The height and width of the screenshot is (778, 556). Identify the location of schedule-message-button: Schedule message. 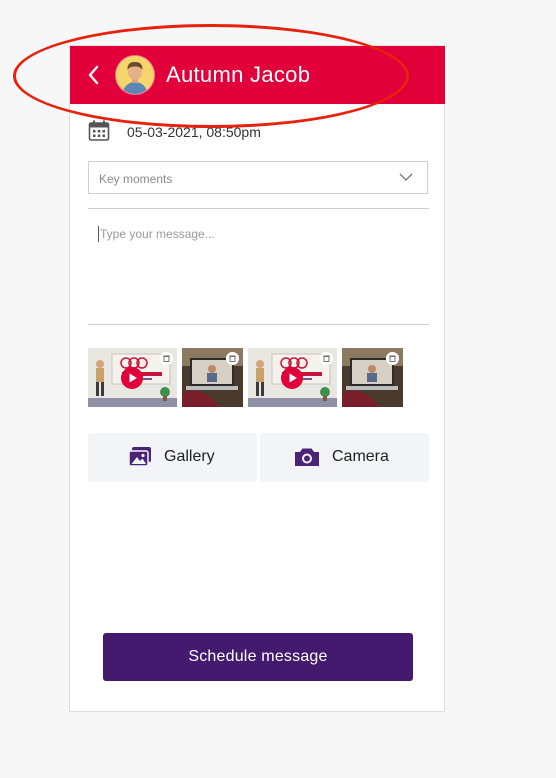
(258, 657).